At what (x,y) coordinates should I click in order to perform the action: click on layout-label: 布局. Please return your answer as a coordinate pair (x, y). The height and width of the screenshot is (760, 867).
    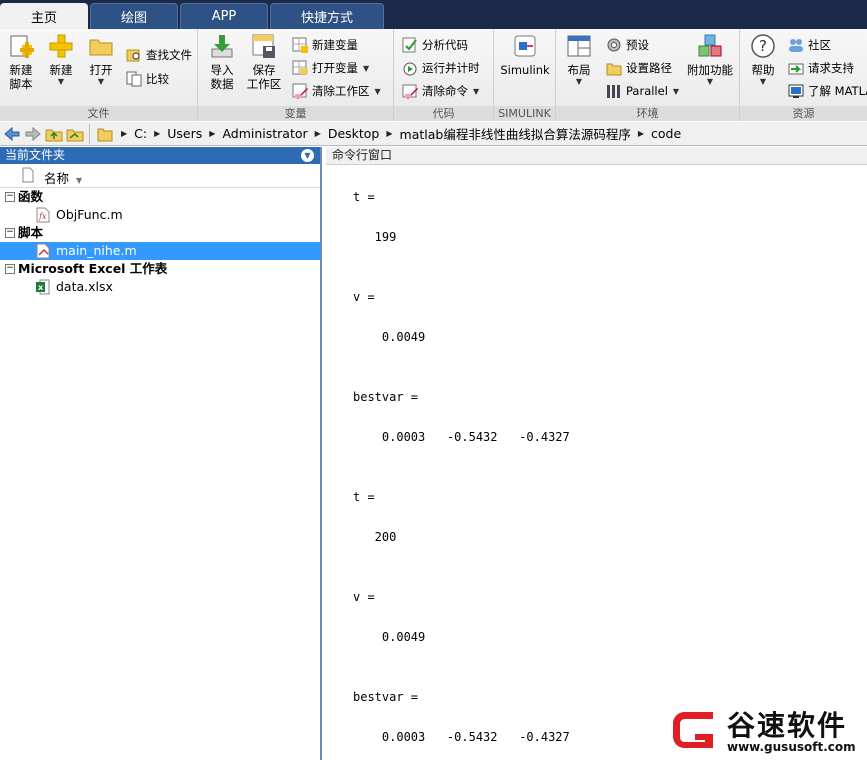
    Looking at the image, I should click on (579, 70).